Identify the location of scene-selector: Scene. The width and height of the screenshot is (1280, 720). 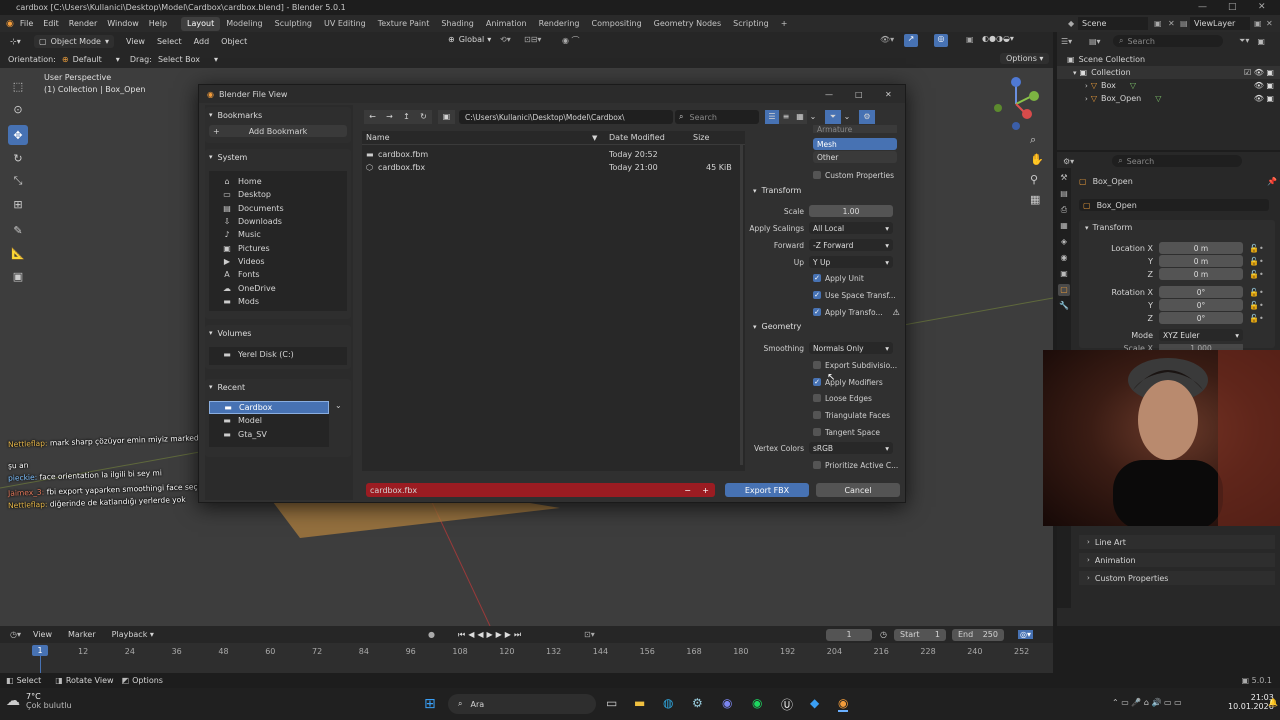
(1113, 23).